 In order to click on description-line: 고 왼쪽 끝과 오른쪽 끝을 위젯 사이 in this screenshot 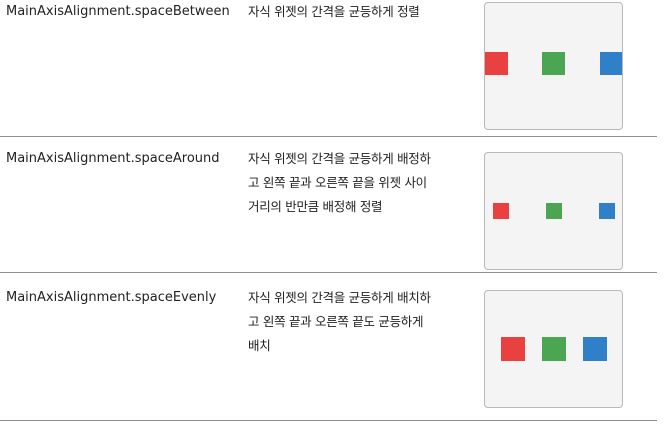, I will do `click(337, 182)`.